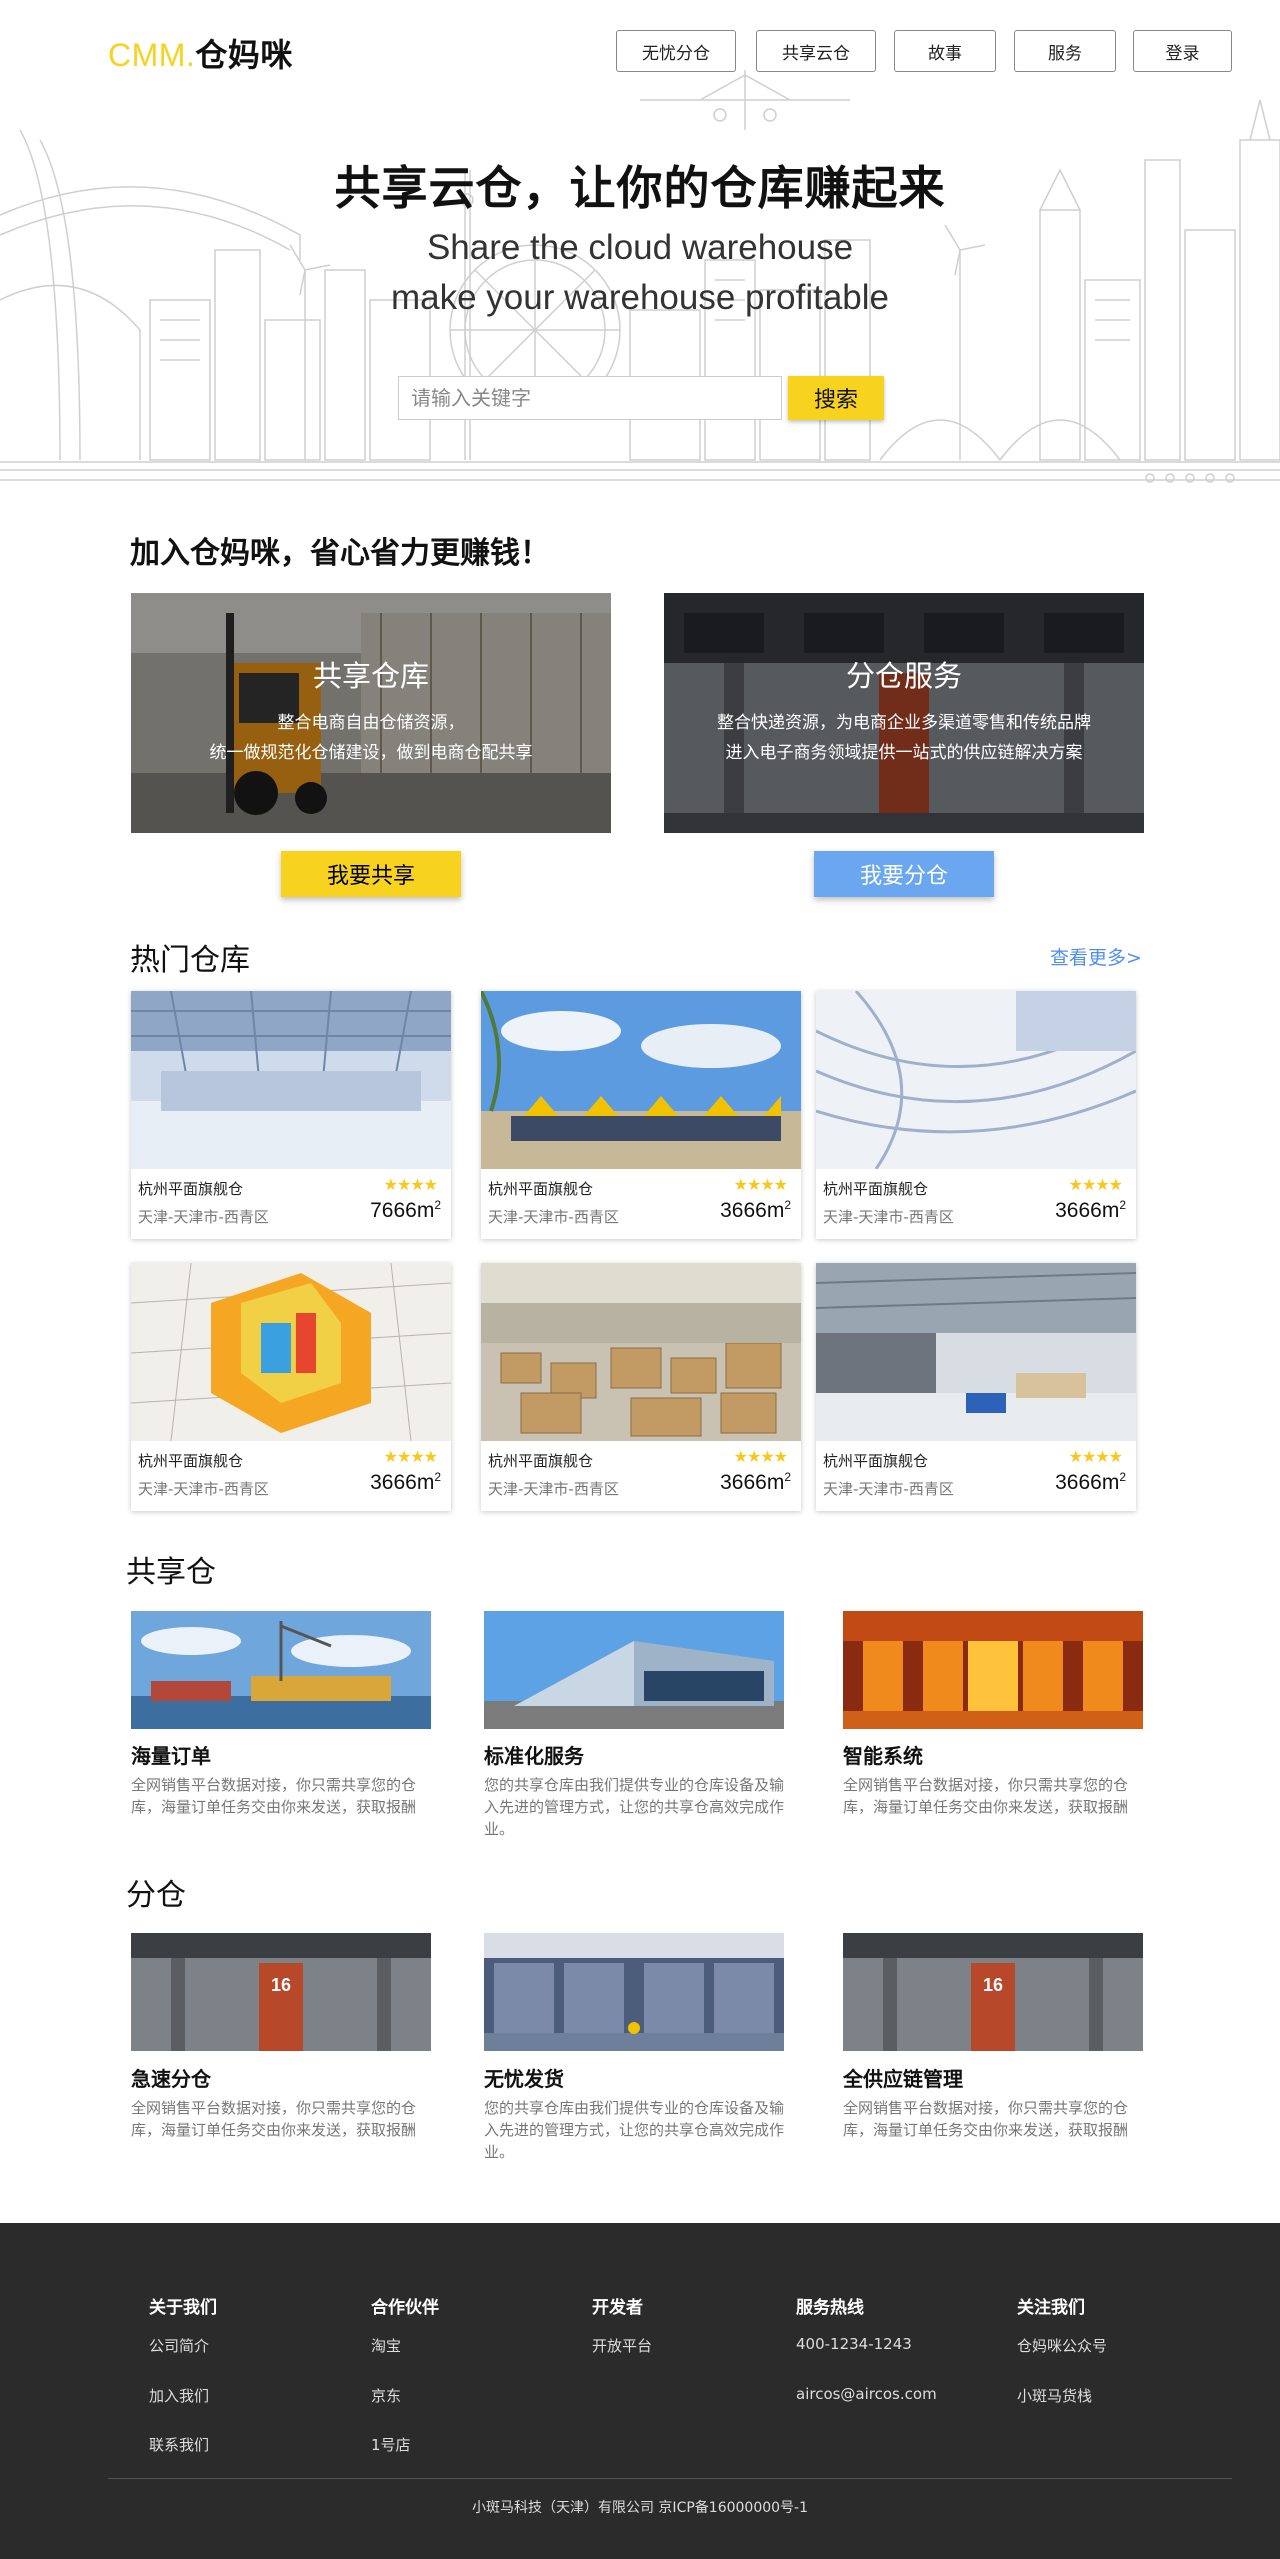  What do you see at coordinates (904, 874) in the screenshot?
I see `branch-button: 我要分仓` at bounding box center [904, 874].